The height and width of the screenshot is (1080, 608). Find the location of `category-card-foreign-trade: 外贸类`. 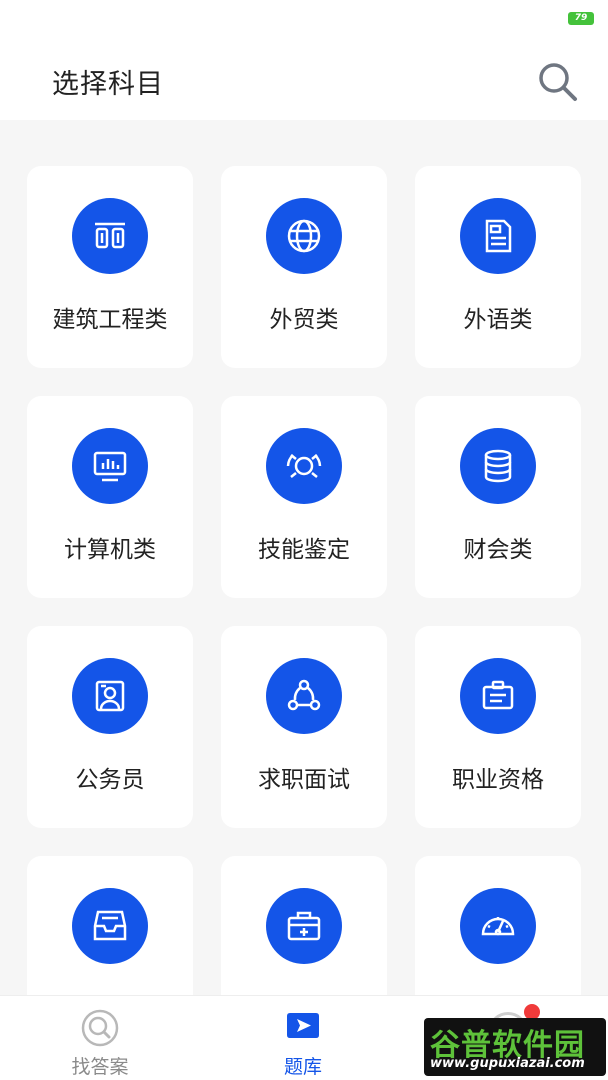

category-card-foreign-trade: 外贸类 is located at coordinates (304, 267).